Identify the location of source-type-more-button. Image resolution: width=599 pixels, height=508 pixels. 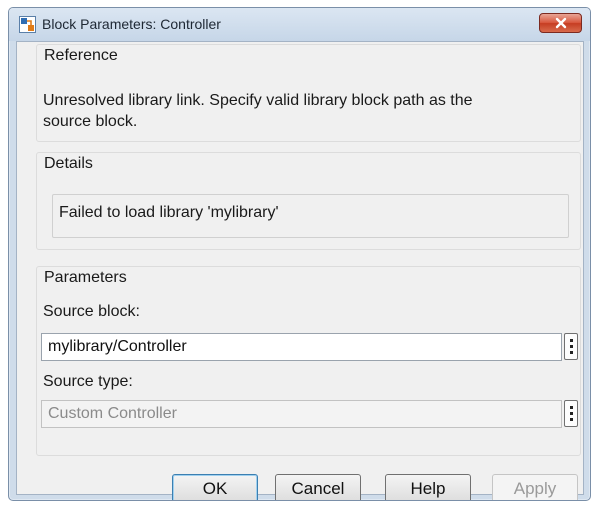
(571, 413).